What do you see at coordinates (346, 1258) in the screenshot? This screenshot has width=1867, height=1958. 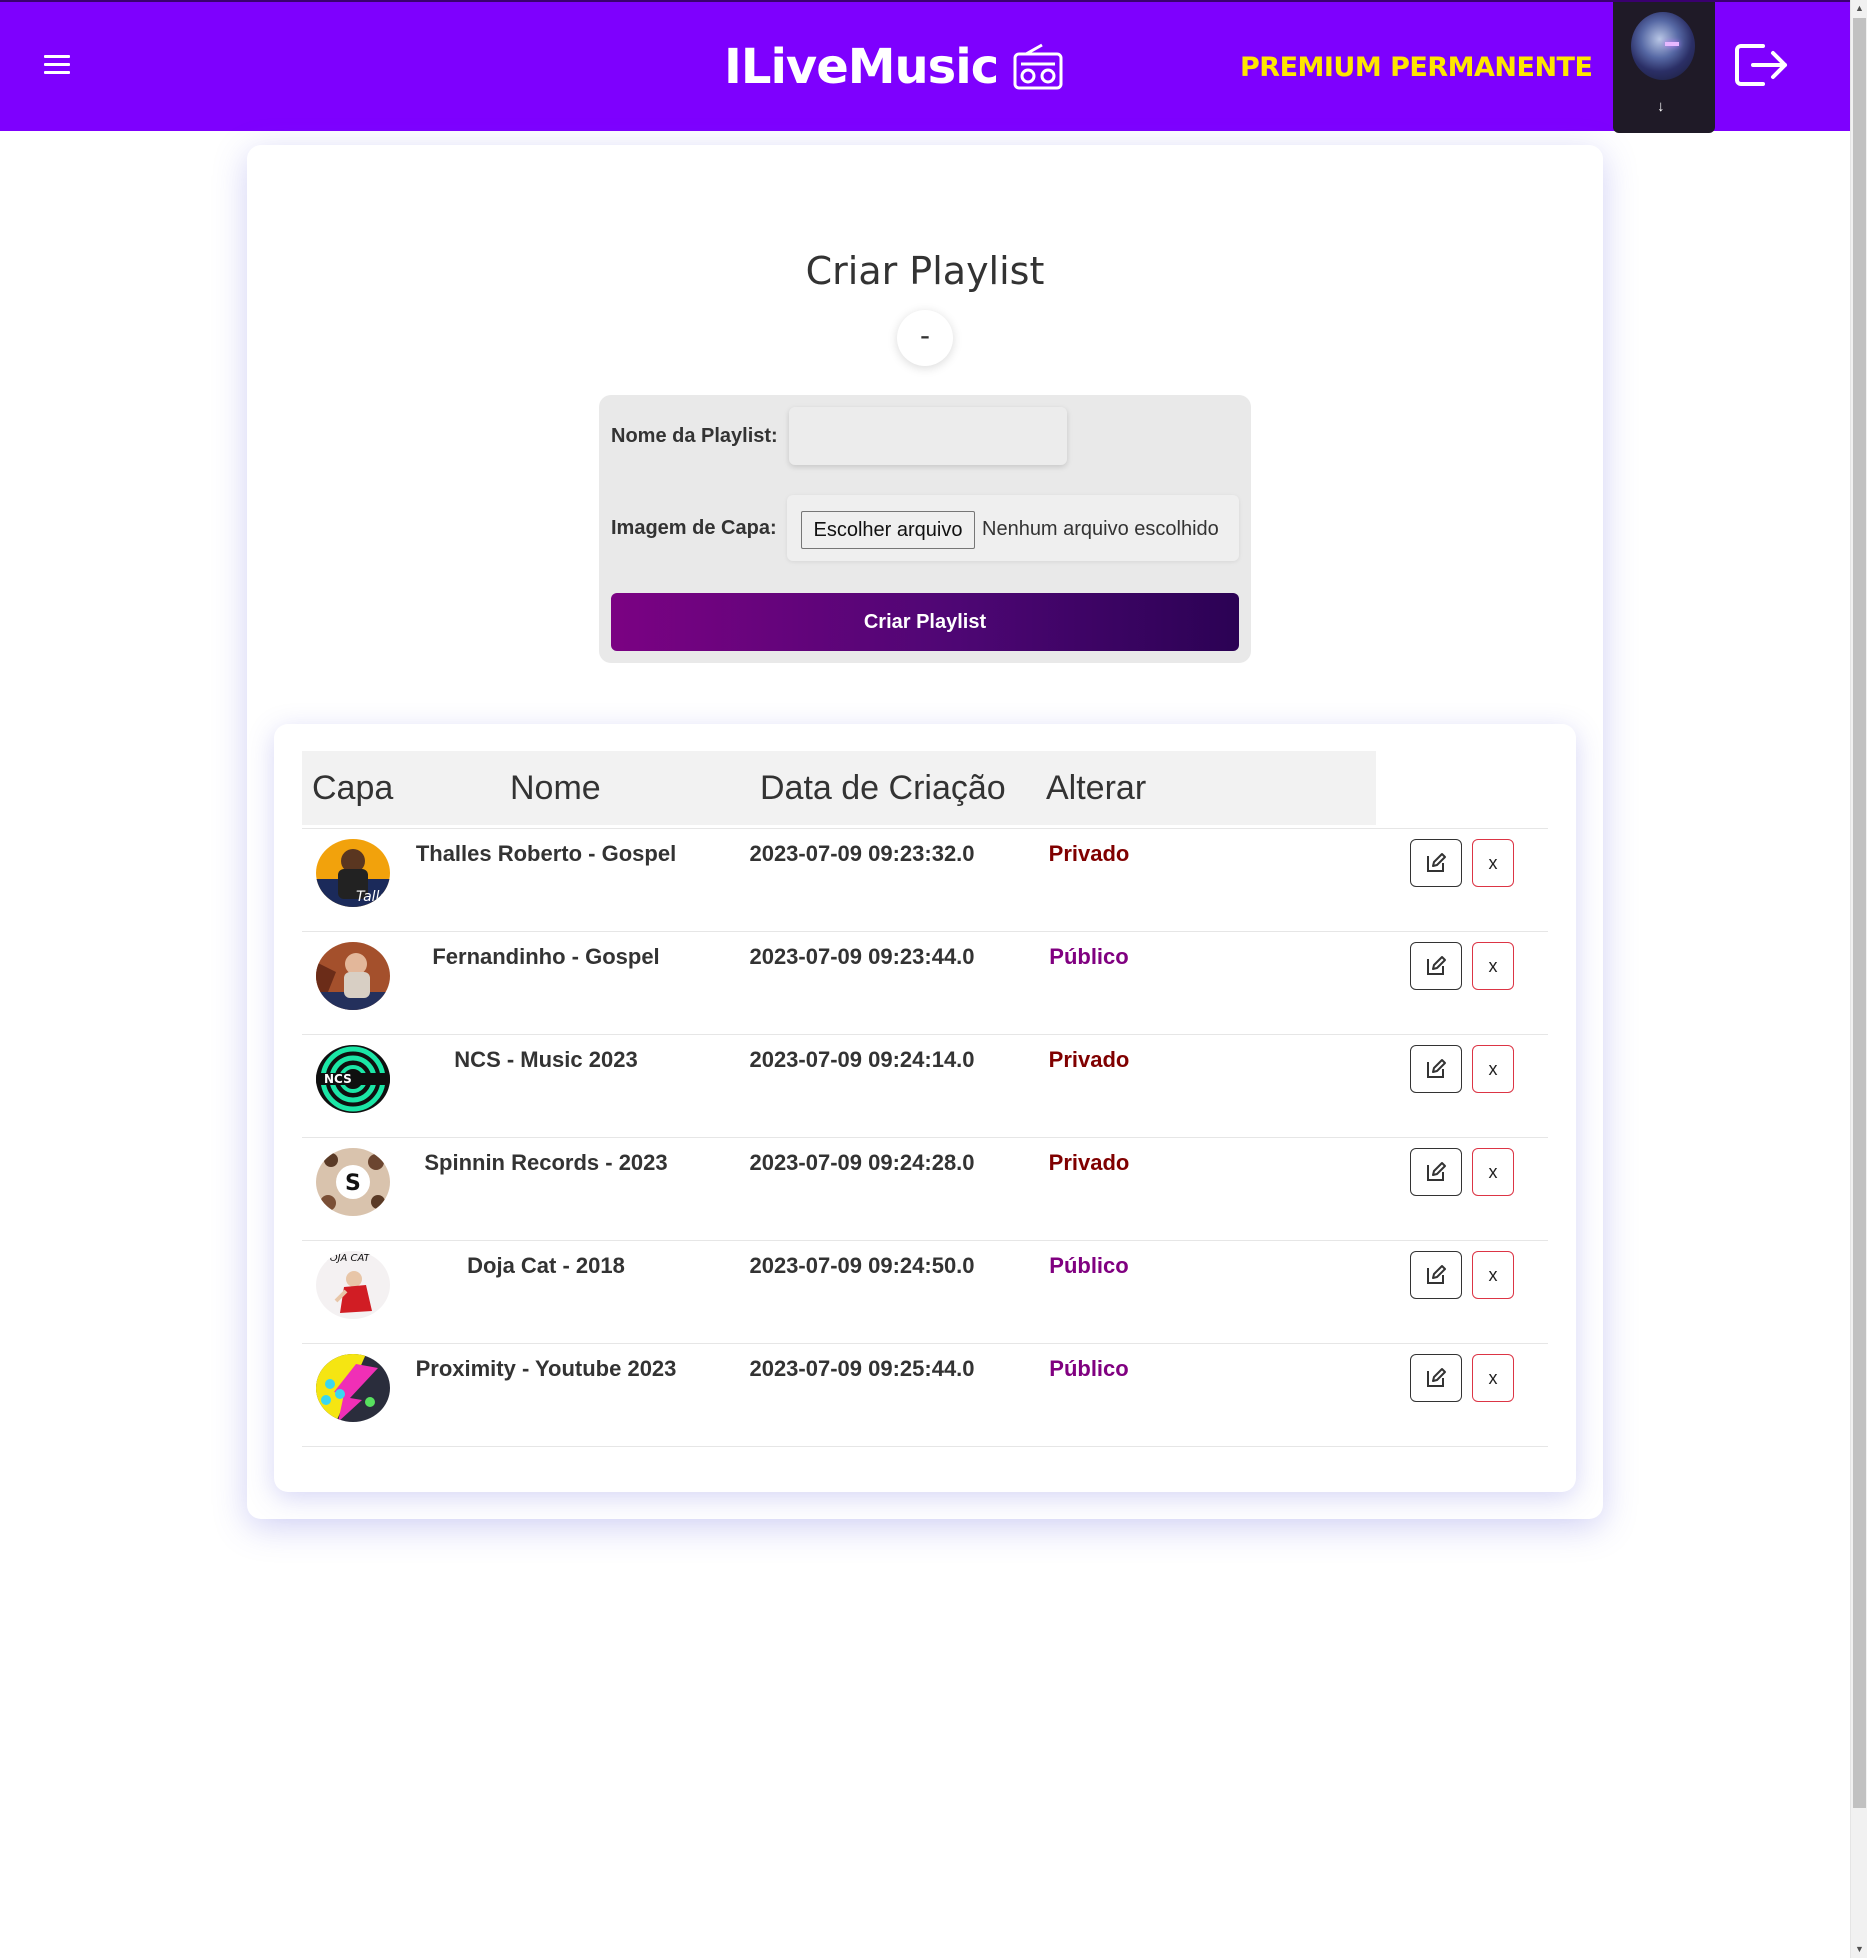 I see `svg-text: DOJA CAT` at bounding box center [346, 1258].